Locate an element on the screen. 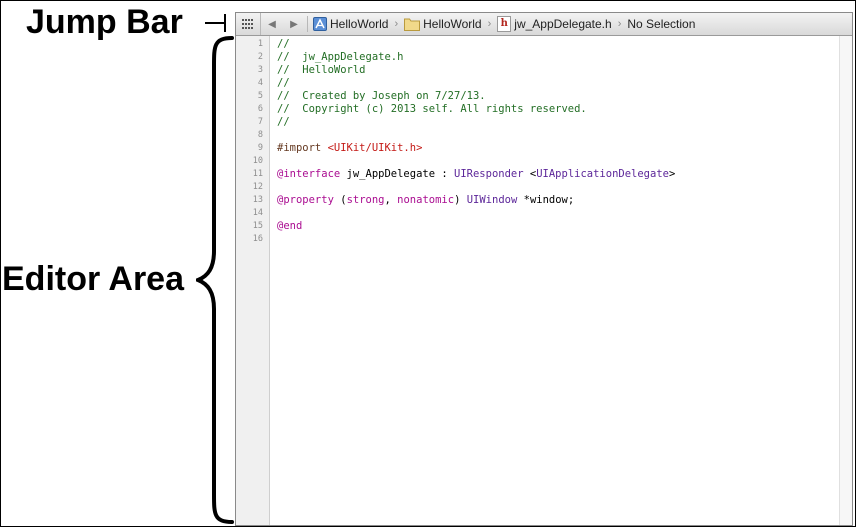 Image resolution: width=856 pixels, height=527 pixels. code-line: // Created by Joseph on 7/27/13. is located at coordinates (381, 96).